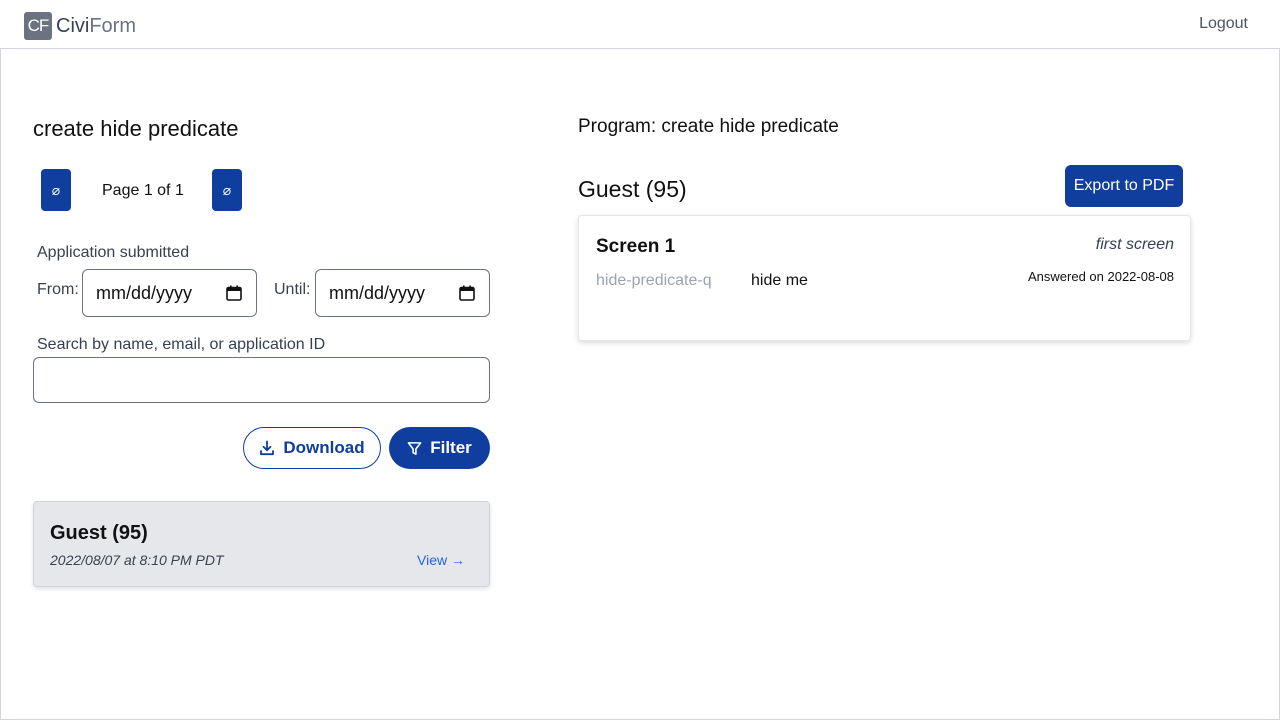 The image size is (1280, 720). Describe the element at coordinates (113, 252) in the screenshot. I see `application-submitted-label: Application submitted` at that location.